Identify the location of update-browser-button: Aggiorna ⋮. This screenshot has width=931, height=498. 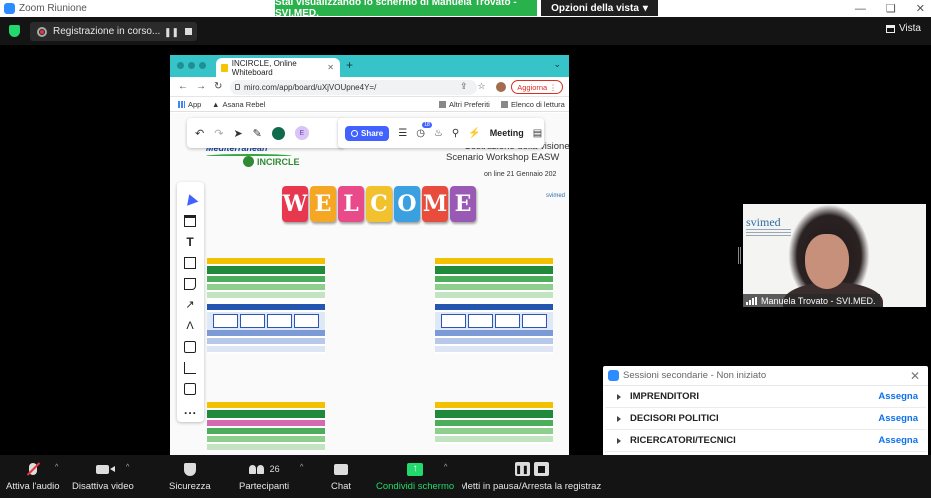
(537, 87).